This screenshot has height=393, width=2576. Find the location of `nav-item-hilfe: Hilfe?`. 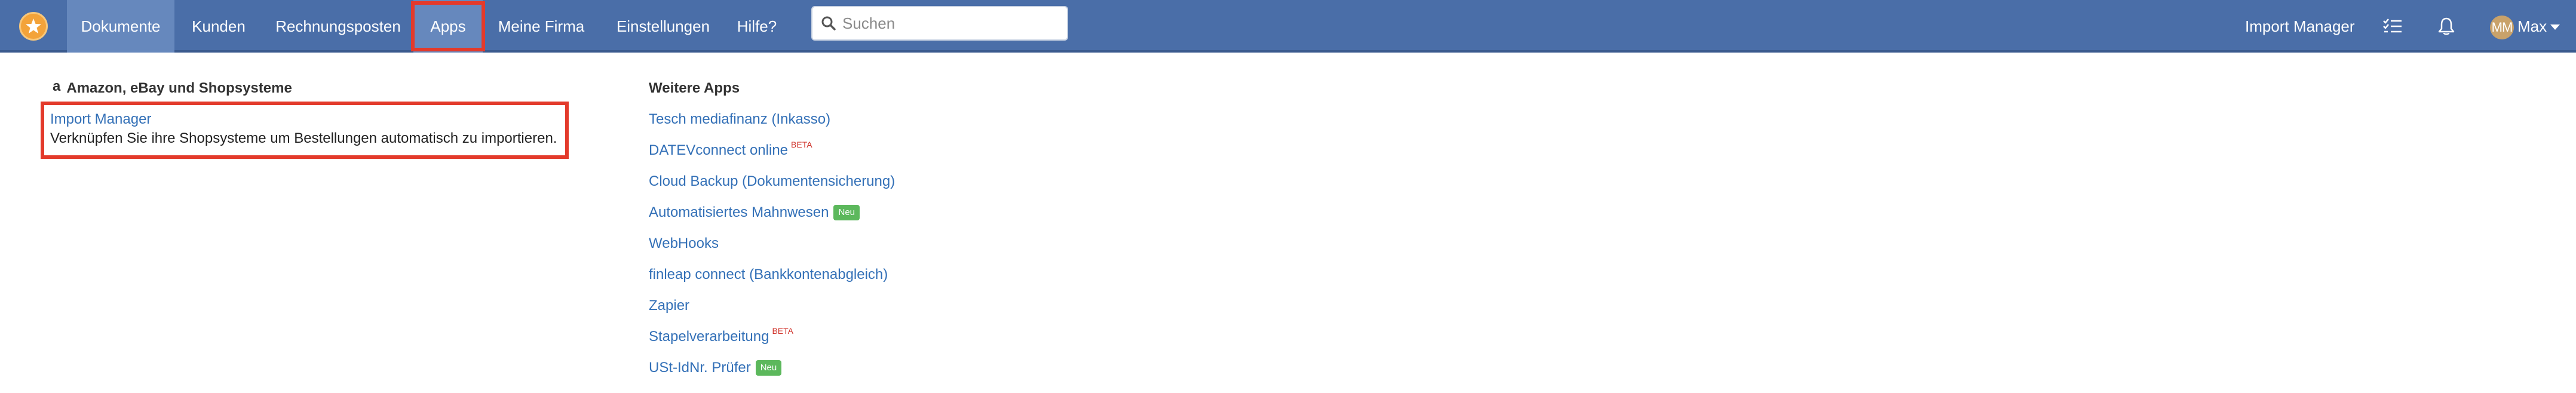

nav-item-hilfe: Hilfe? is located at coordinates (757, 26).